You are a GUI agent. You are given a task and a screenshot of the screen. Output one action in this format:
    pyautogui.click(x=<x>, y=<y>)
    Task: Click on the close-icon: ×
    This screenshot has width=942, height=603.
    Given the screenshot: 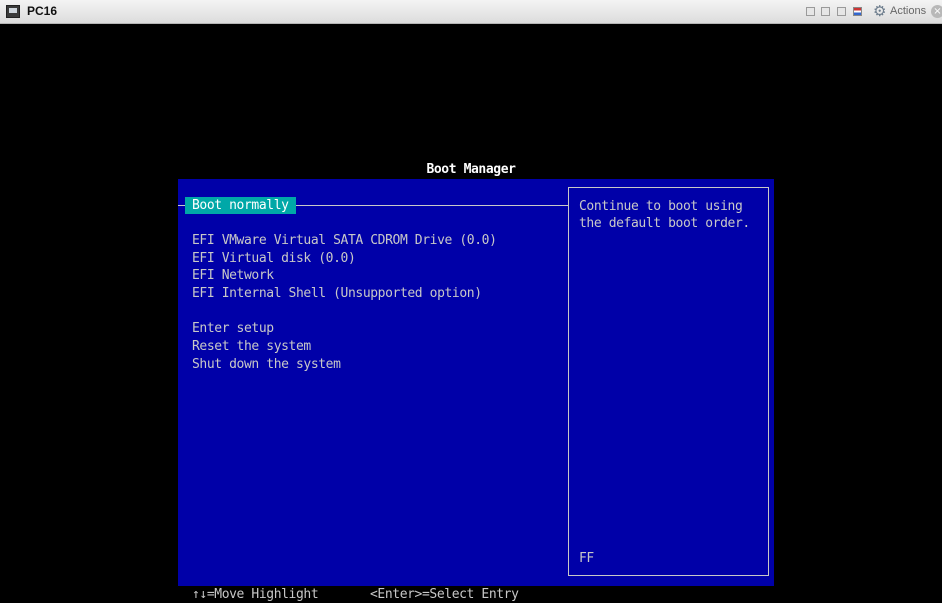 What is the action you would take?
    pyautogui.click(x=936, y=11)
    